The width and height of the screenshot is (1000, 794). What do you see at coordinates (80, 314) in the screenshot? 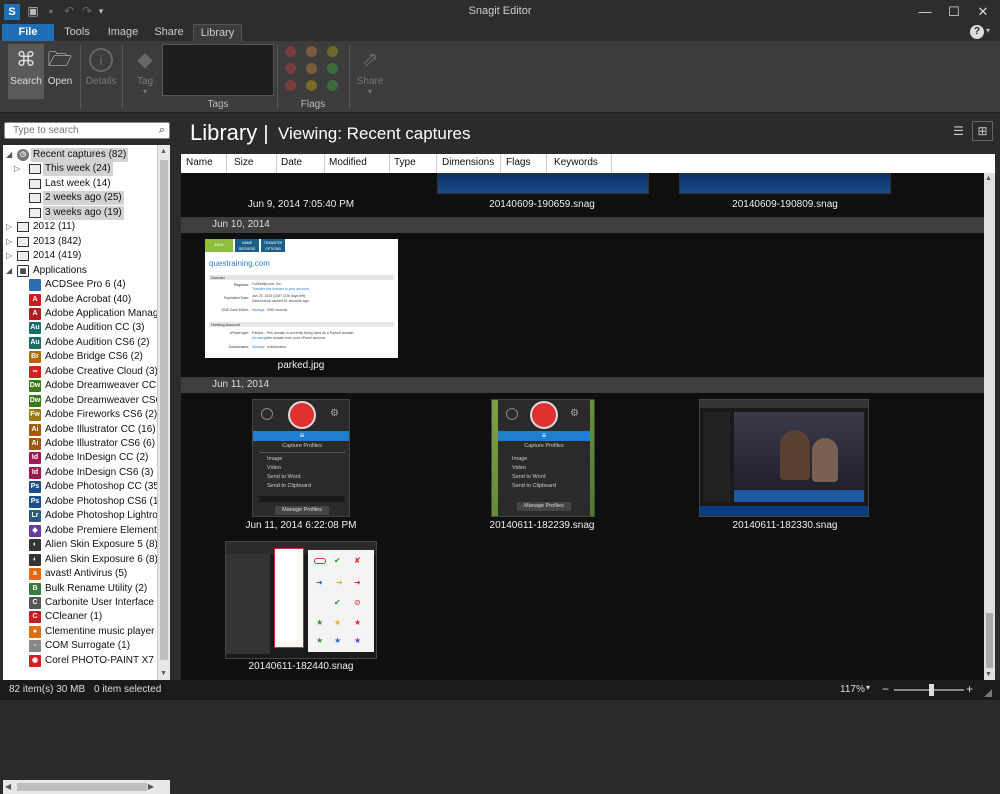
I see `tree-node: A Adobe Application Manager` at bounding box center [80, 314].